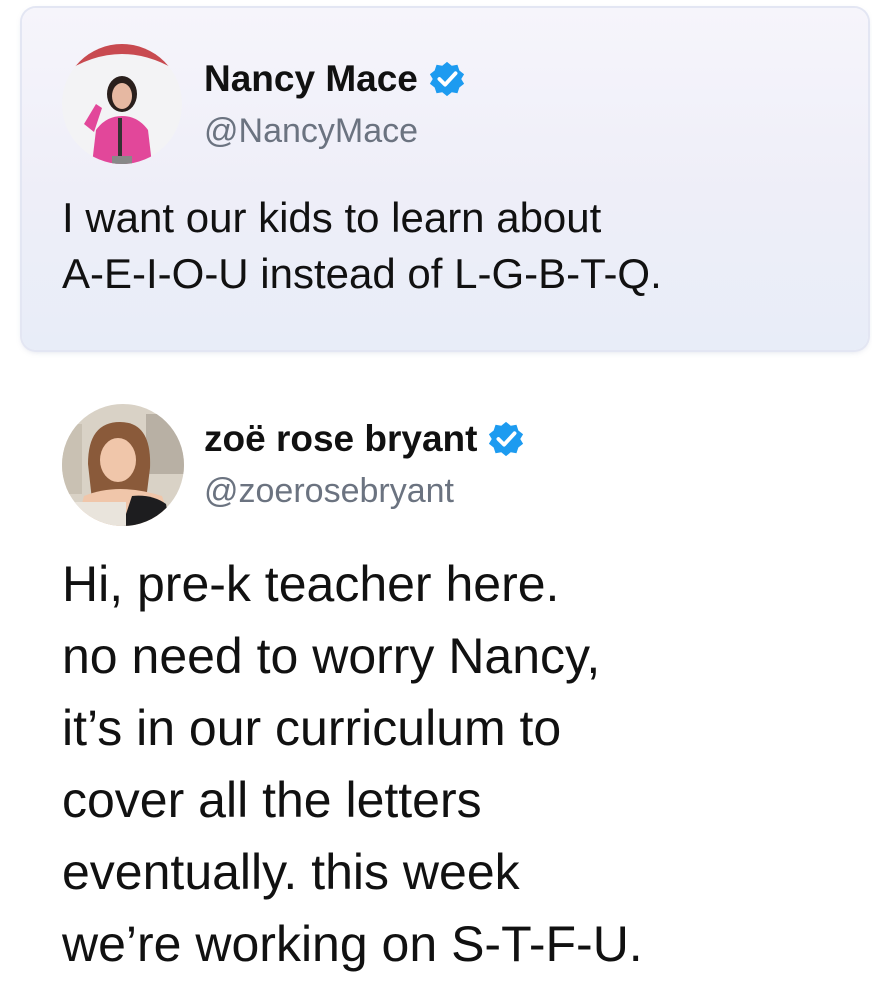  What do you see at coordinates (311, 131) in the screenshot?
I see `nancy-mace-handle: @NancyMace` at bounding box center [311, 131].